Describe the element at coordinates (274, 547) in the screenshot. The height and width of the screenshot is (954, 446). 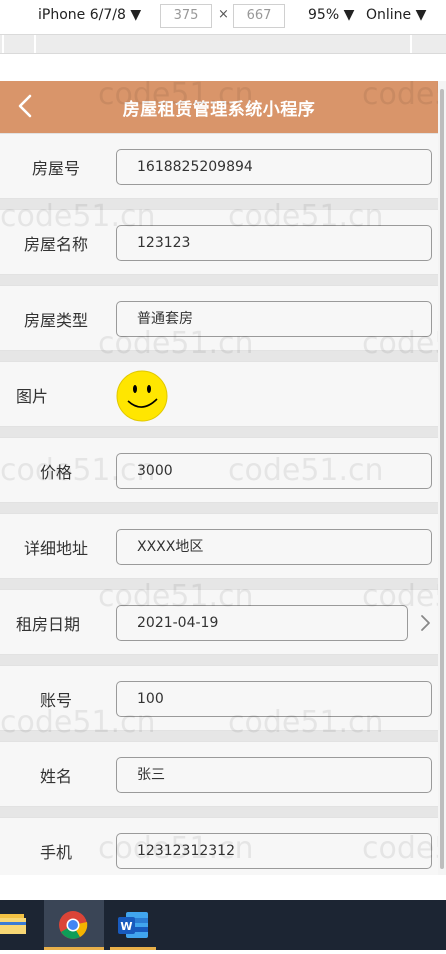
I see `address-field: XXXX地区` at that location.